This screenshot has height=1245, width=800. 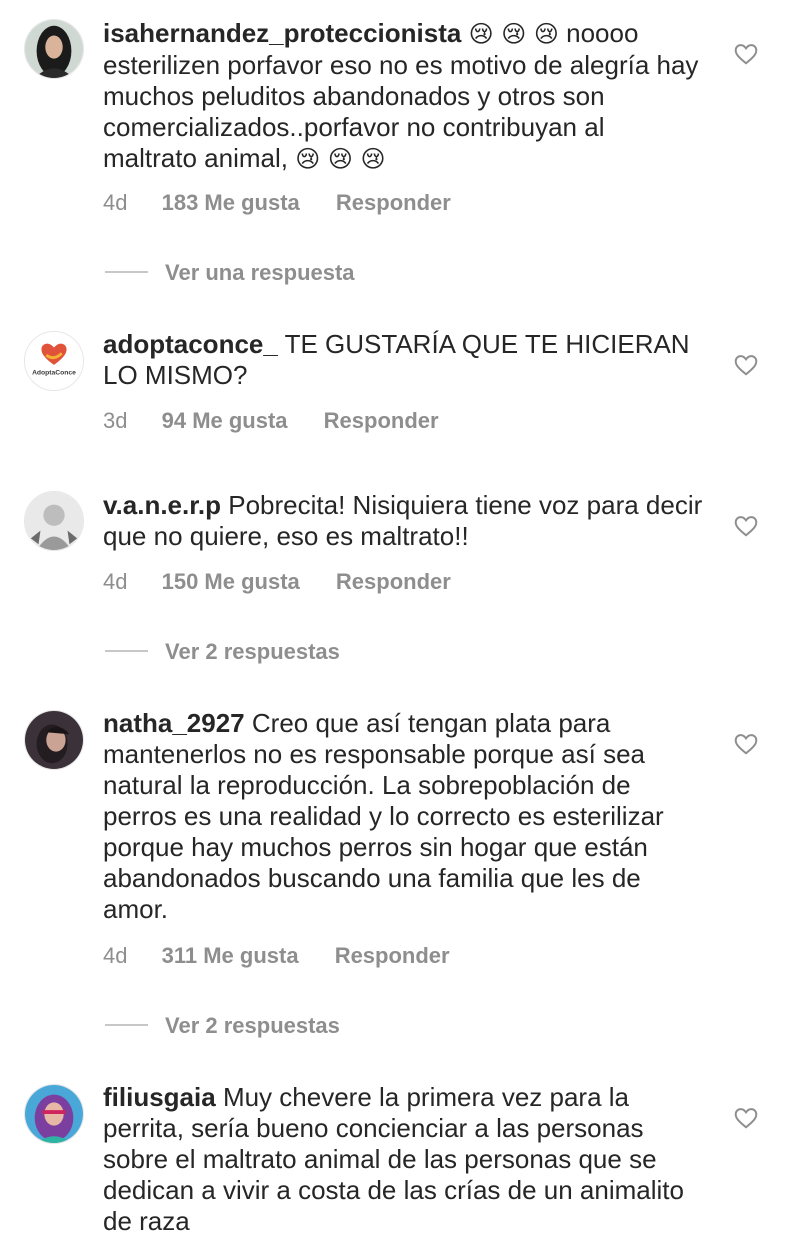 What do you see at coordinates (230, 956) in the screenshot?
I see `comment-likes: 311 Me gusta` at bounding box center [230, 956].